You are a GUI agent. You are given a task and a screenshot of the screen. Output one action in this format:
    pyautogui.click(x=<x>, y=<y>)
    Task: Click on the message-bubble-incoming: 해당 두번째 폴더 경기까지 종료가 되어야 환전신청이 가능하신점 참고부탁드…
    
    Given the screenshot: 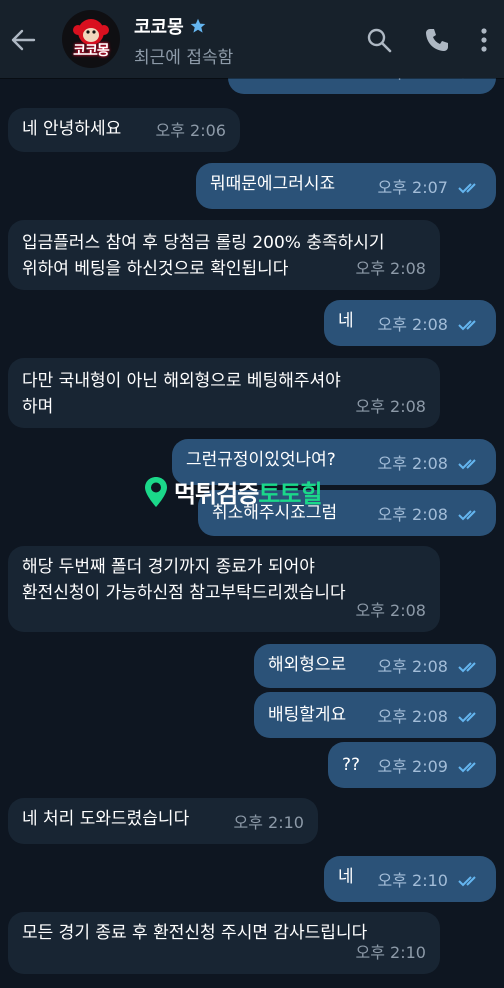 What is the action you would take?
    pyautogui.click(x=224, y=589)
    